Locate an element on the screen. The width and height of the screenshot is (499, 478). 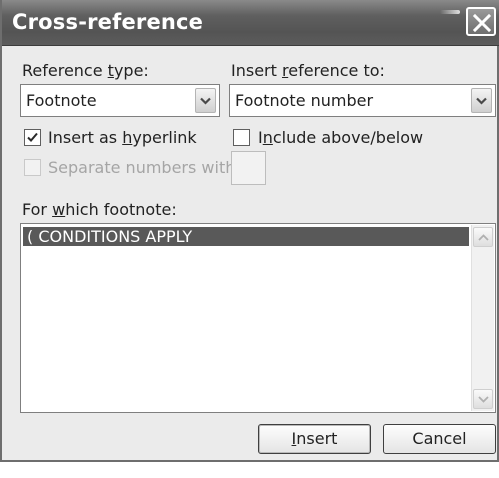
title-bar: Cross-reference is located at coordinates (250, 23).